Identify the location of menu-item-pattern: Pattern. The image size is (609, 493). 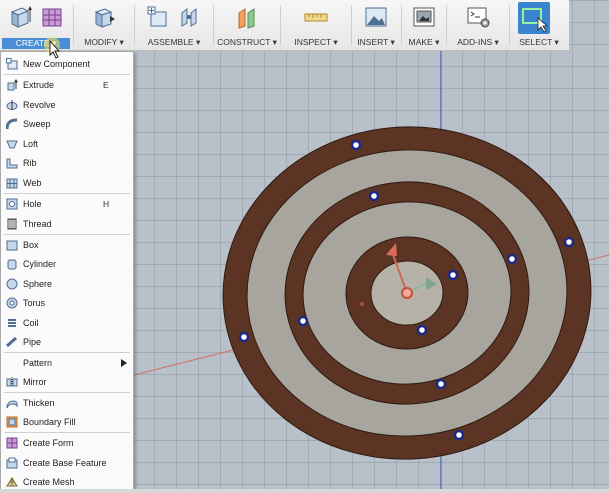
(67, 362).